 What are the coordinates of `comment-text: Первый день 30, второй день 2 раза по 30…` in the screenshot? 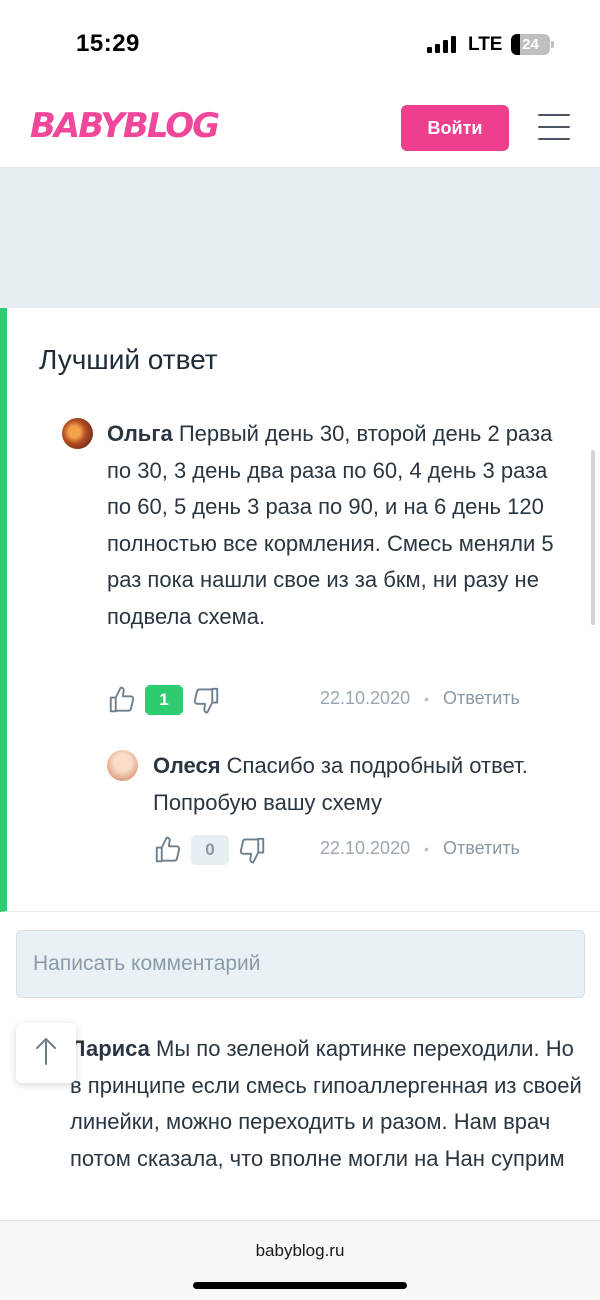 It's located at (330, 525).